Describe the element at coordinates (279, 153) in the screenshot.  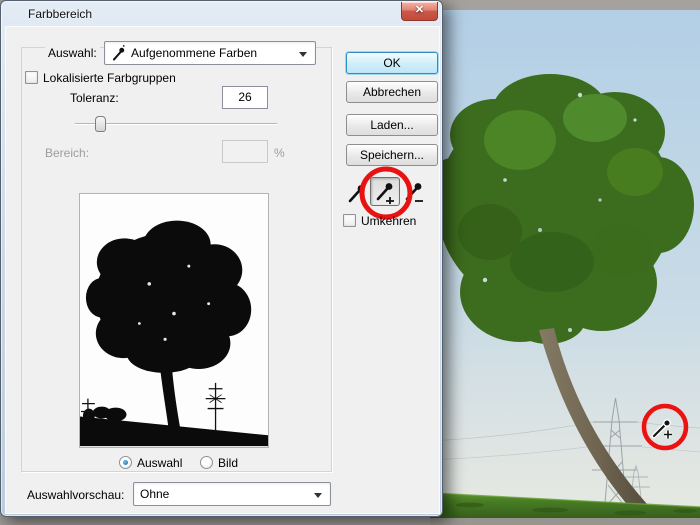
I see `percent-label: %` at that location.